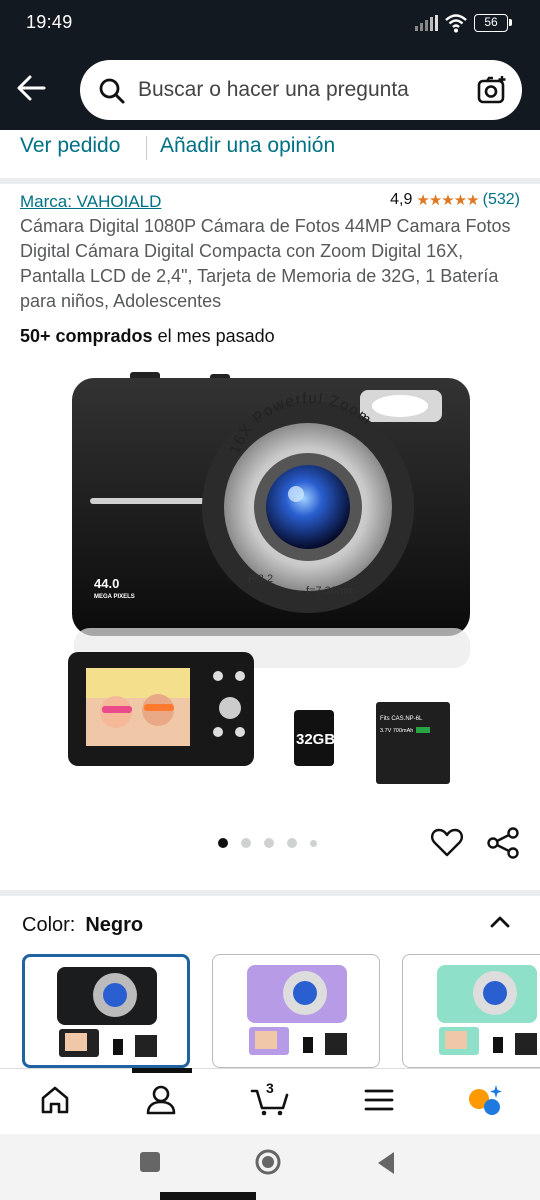 The image size is (540, 1200). Describe the element at coordinates (330, 591) in the screenshot. I see `focal-length-text: f=7.36mm` at that location.